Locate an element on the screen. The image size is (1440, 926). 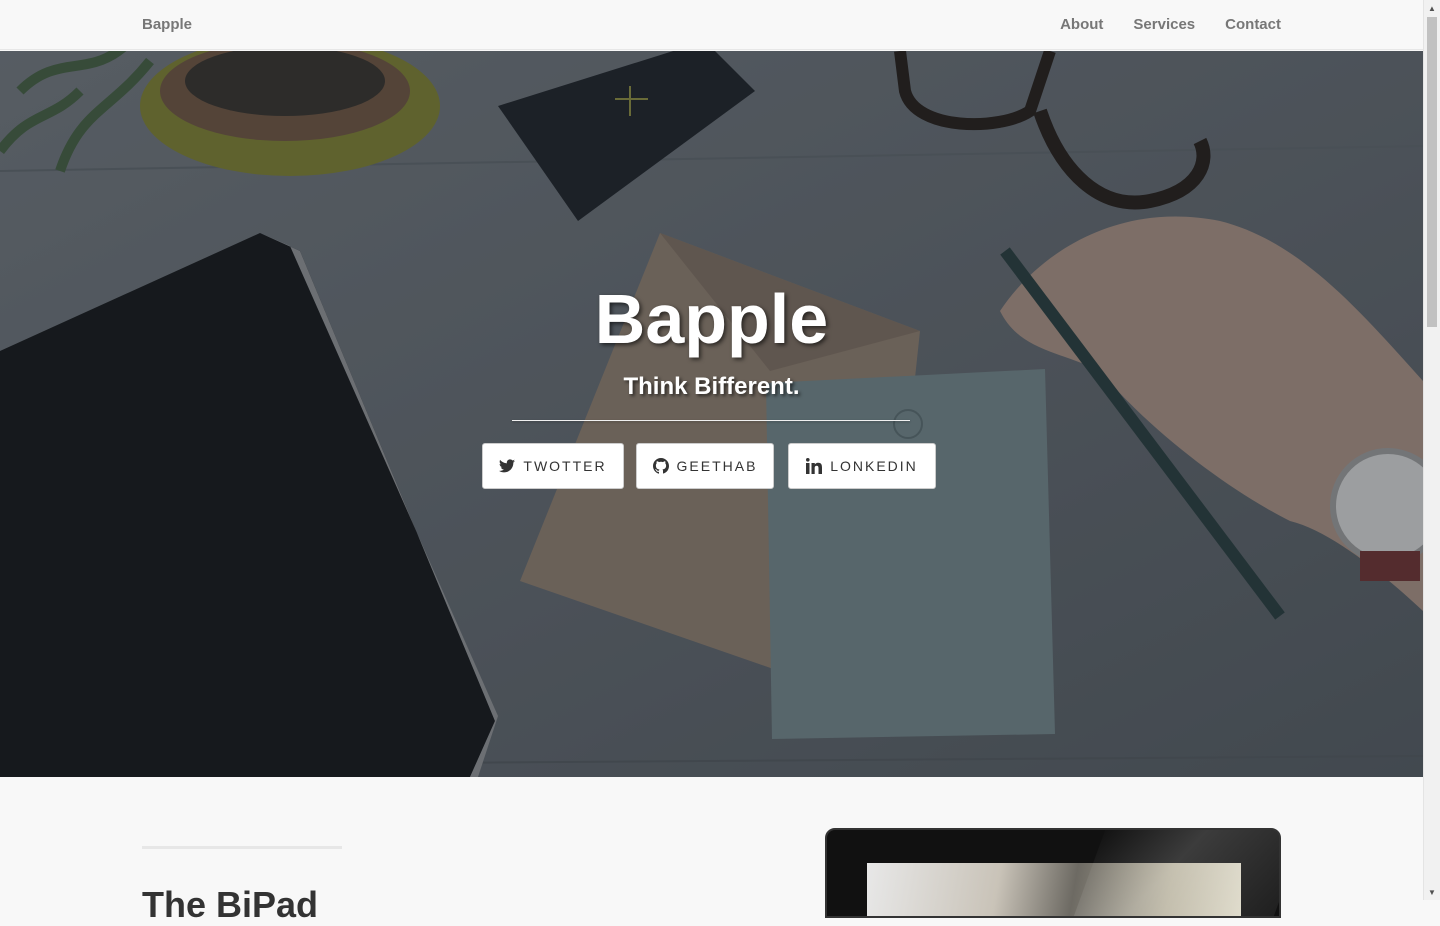
twitter-button-label: TWOTTER is located at coordinates (565, 466).